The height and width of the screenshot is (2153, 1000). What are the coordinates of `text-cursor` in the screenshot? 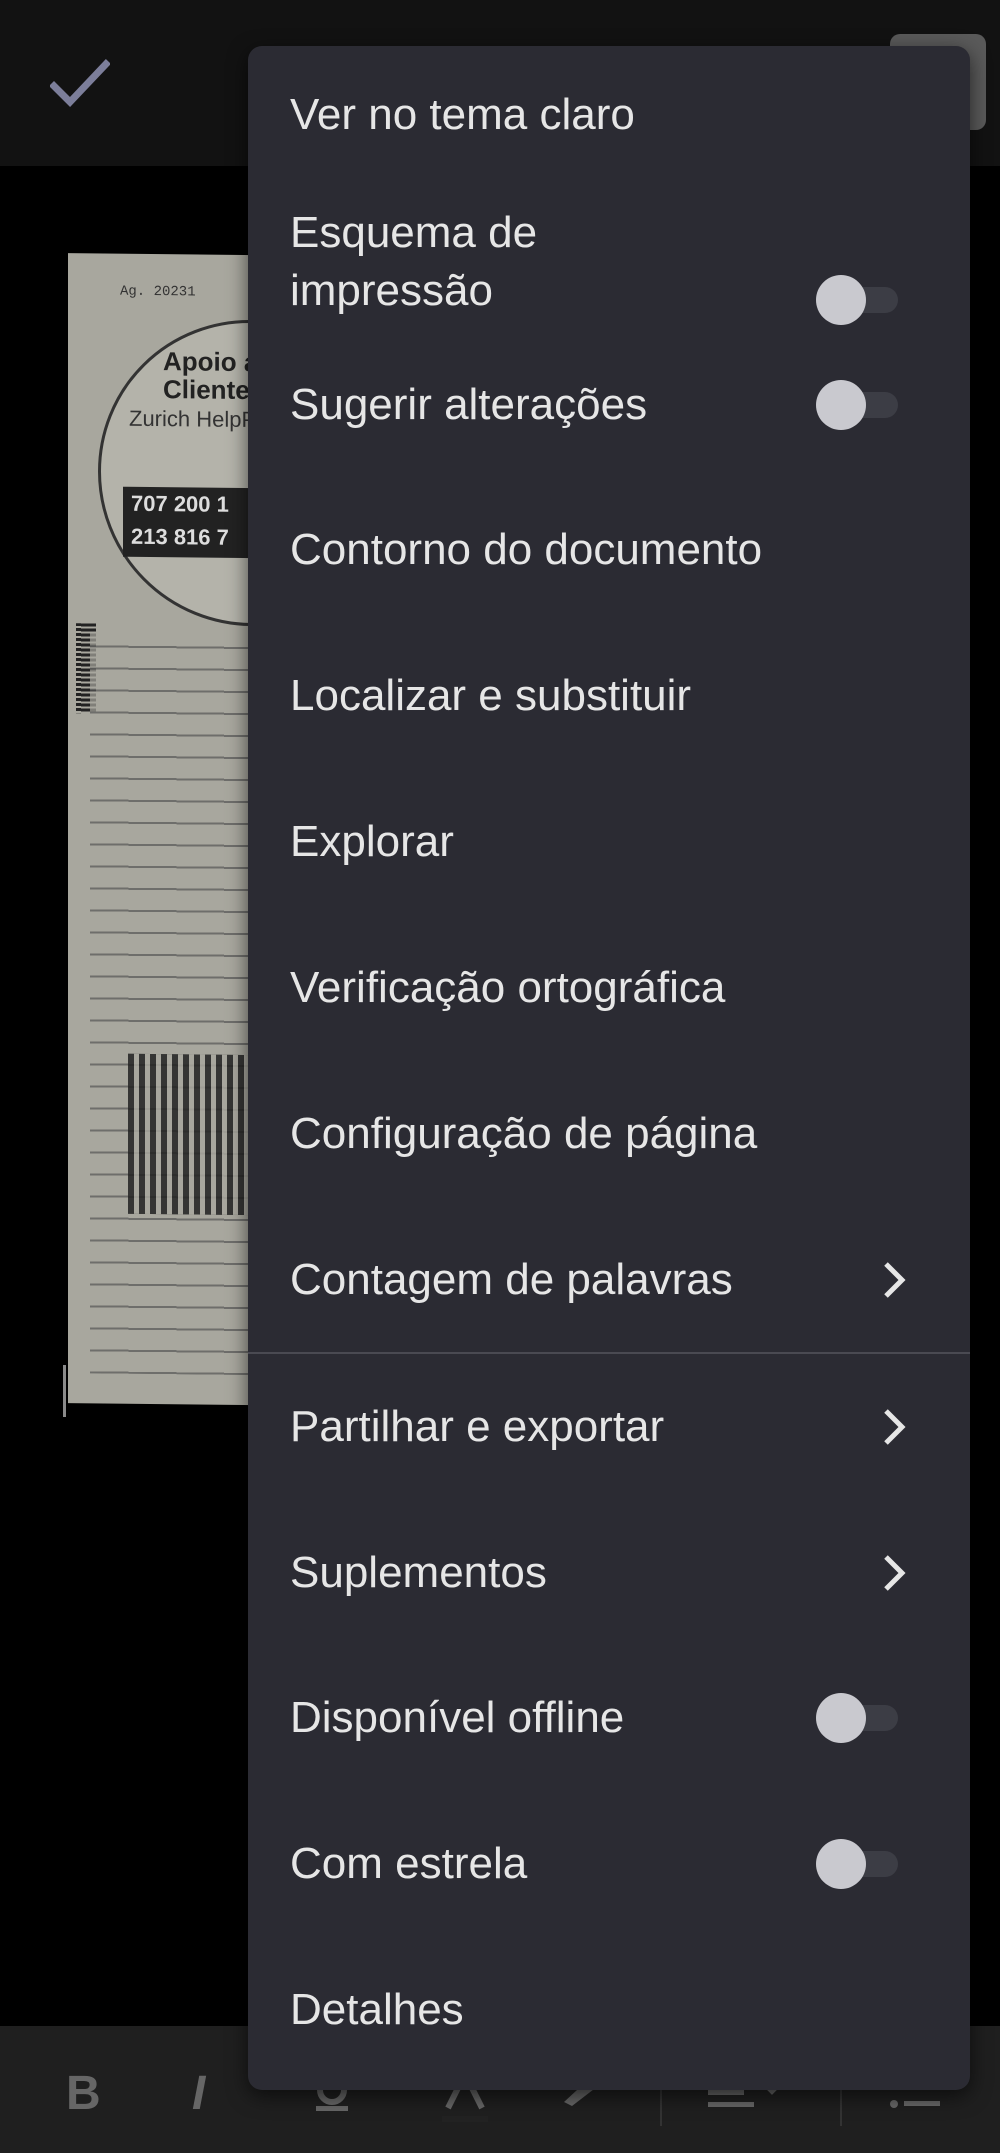 It's located at (64, 1391).